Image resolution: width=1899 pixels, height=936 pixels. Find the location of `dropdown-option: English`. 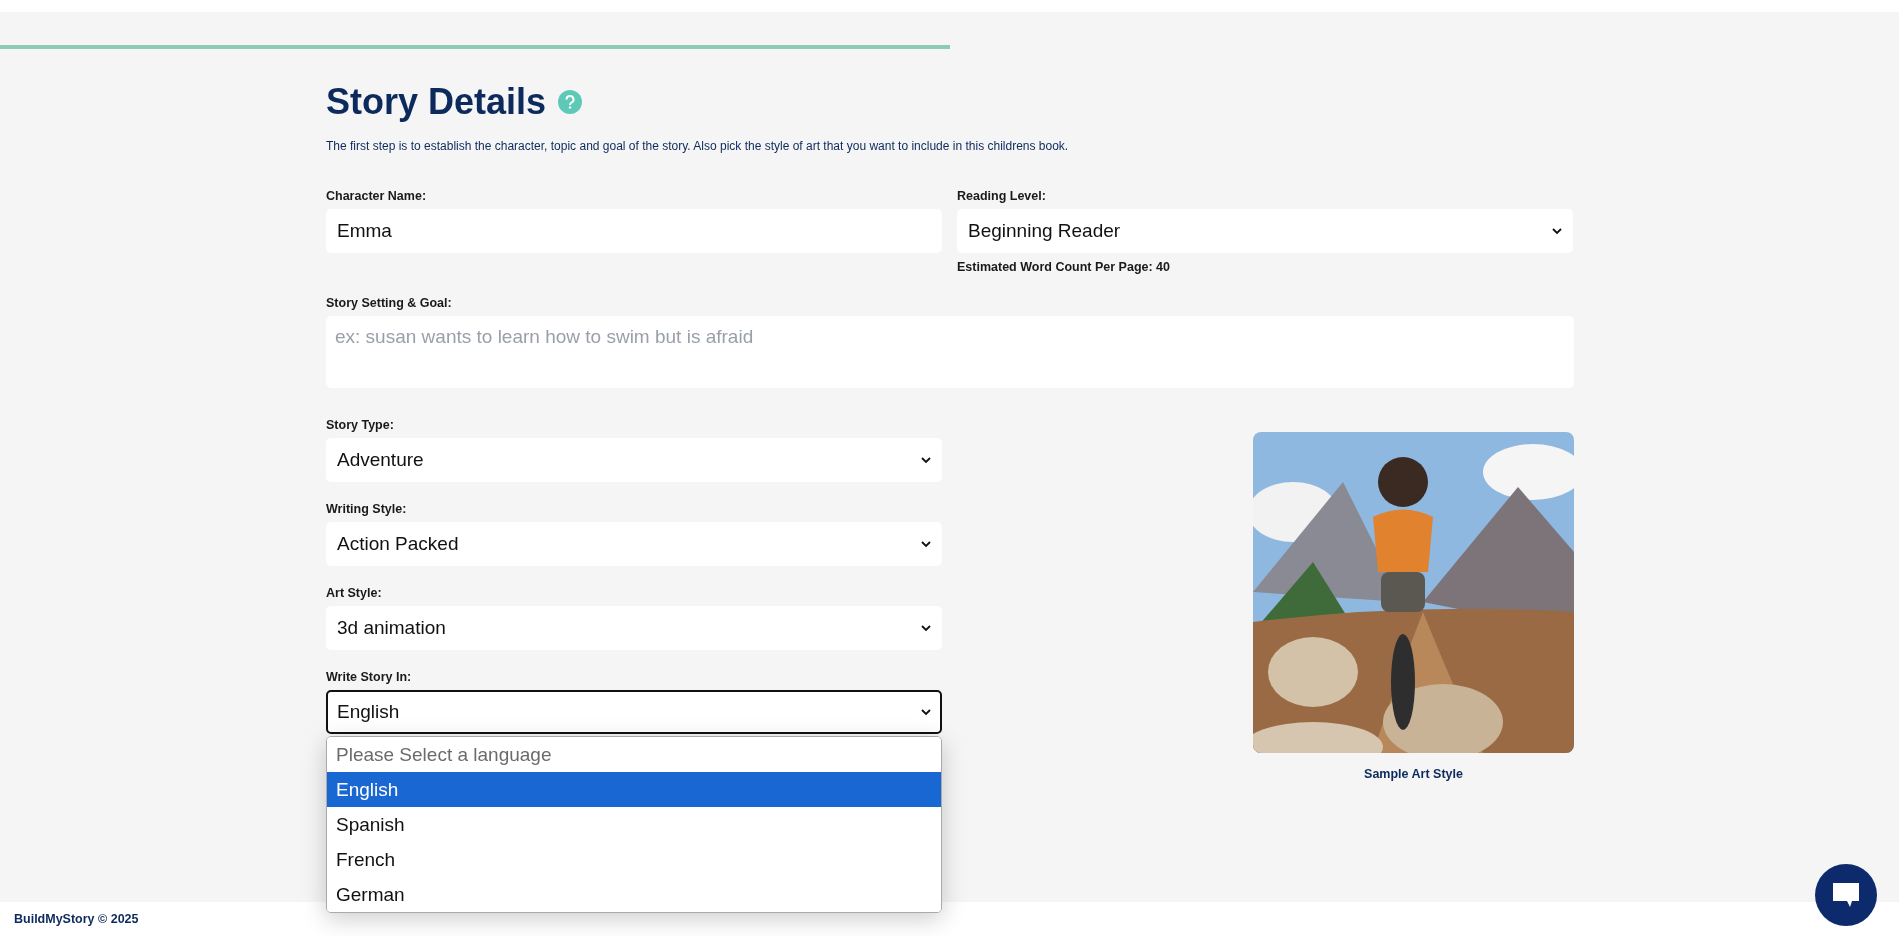

dropdown-option: English is located at coordinates (634, 789).